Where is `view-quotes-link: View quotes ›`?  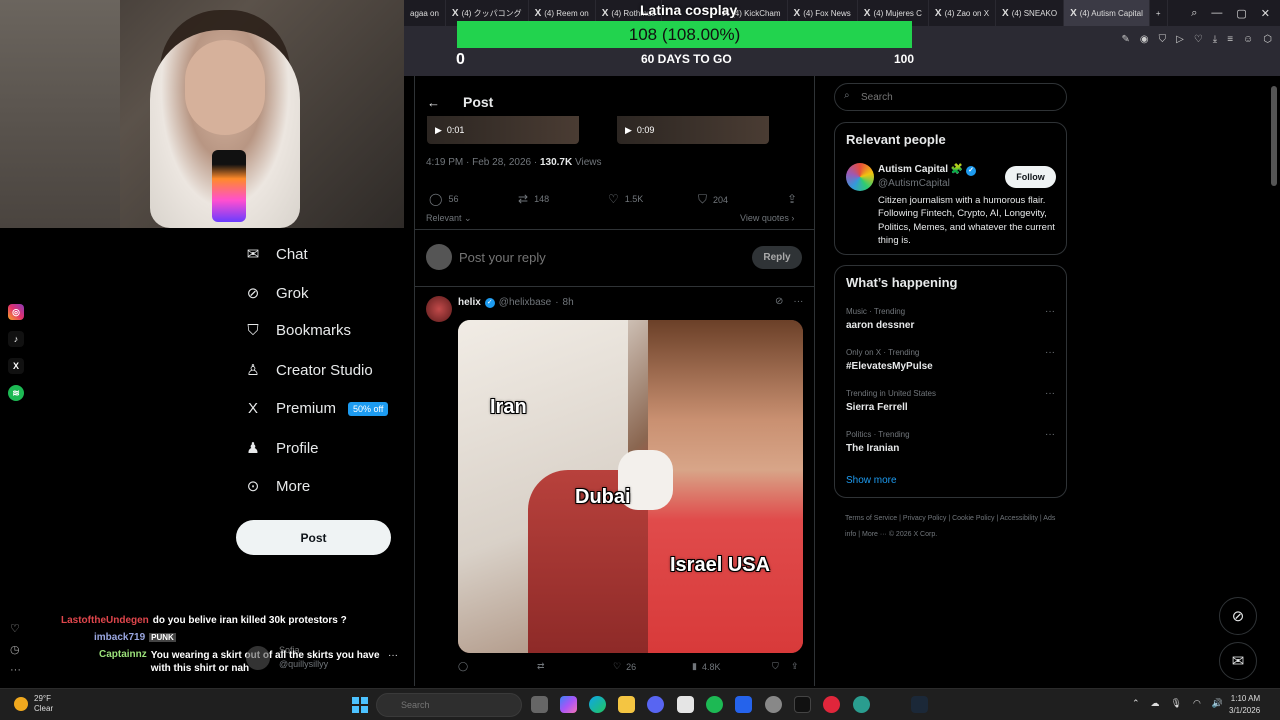
view-quotes-link: View quotes › is located at coordinates (767, 218).